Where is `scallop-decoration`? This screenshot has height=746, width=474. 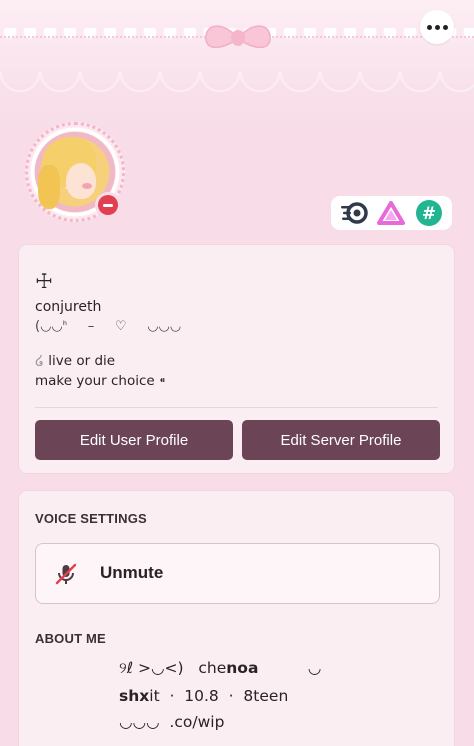
scallop-decoration is located at coordinates (237, 89).